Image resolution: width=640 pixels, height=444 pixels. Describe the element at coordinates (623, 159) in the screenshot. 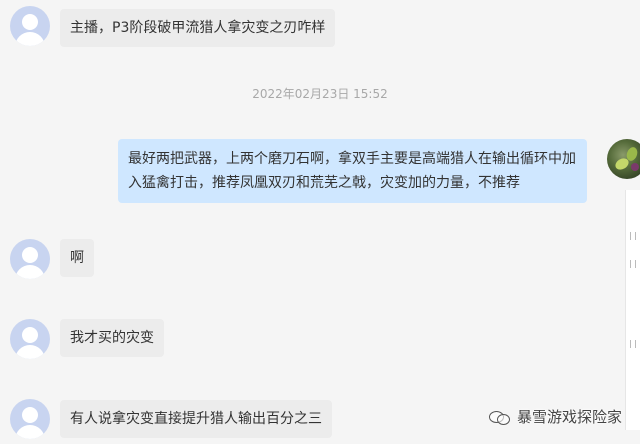

I see `self-avatar` at that location.